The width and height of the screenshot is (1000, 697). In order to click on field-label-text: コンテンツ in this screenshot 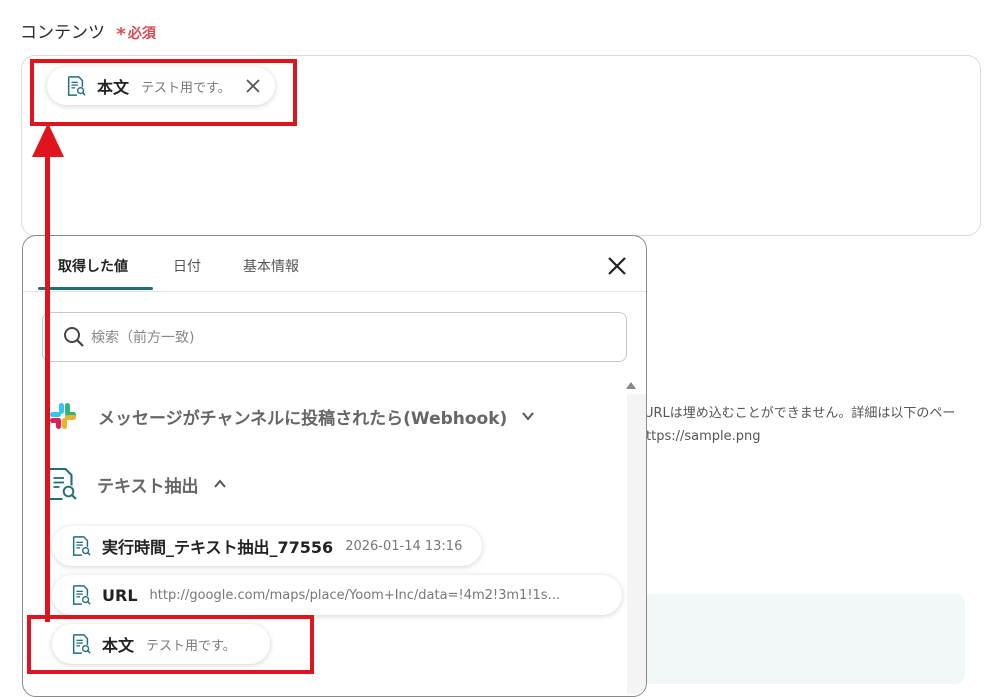, I will do `click(62, 33)`.